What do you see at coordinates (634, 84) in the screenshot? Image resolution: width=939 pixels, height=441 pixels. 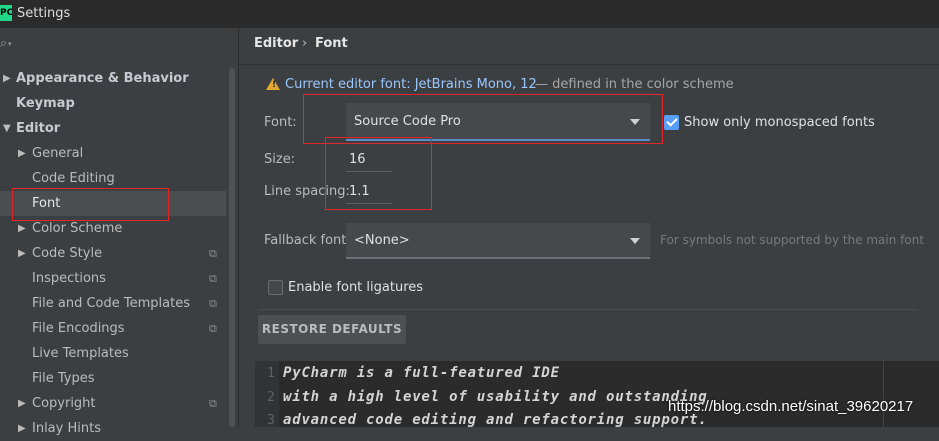 I see `color-scheme-note: — defined in the color scheme` at bounding box center [634, 84].